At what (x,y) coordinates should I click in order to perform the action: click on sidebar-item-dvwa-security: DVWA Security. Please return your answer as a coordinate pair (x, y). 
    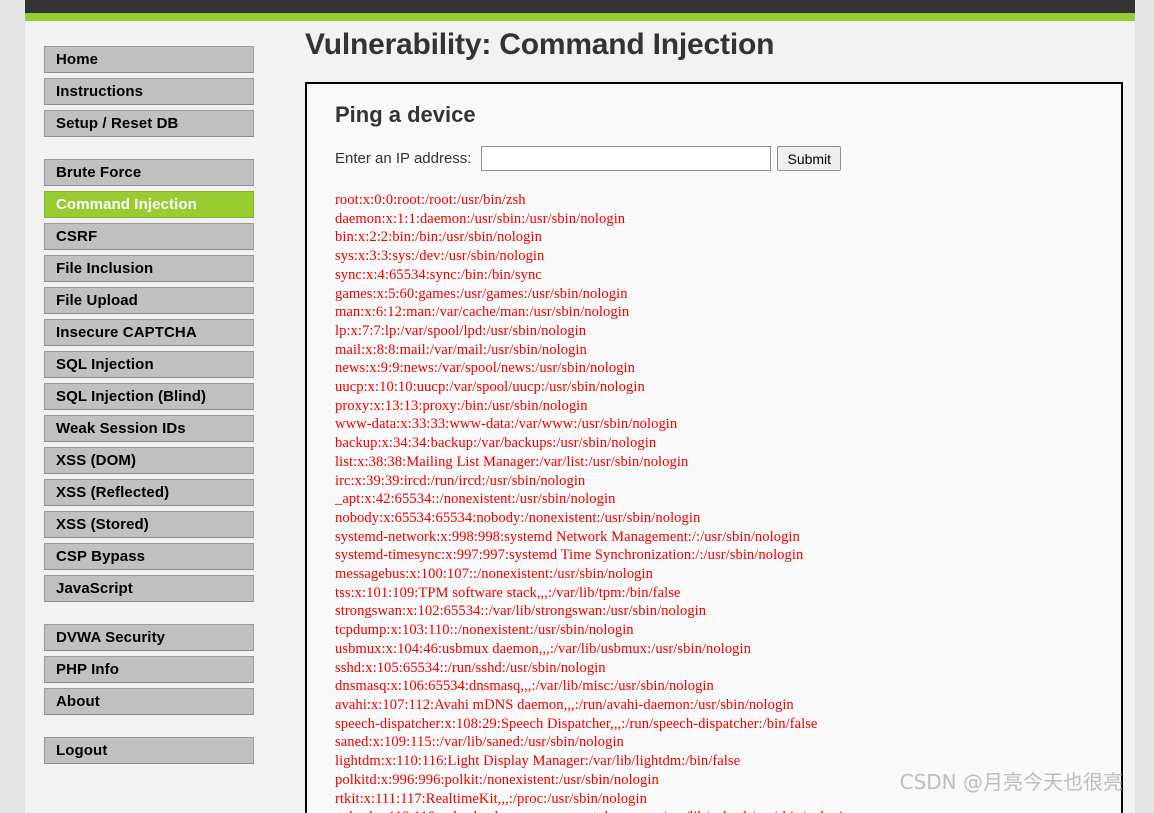
    Looking at the image, I should click on (149, 637).